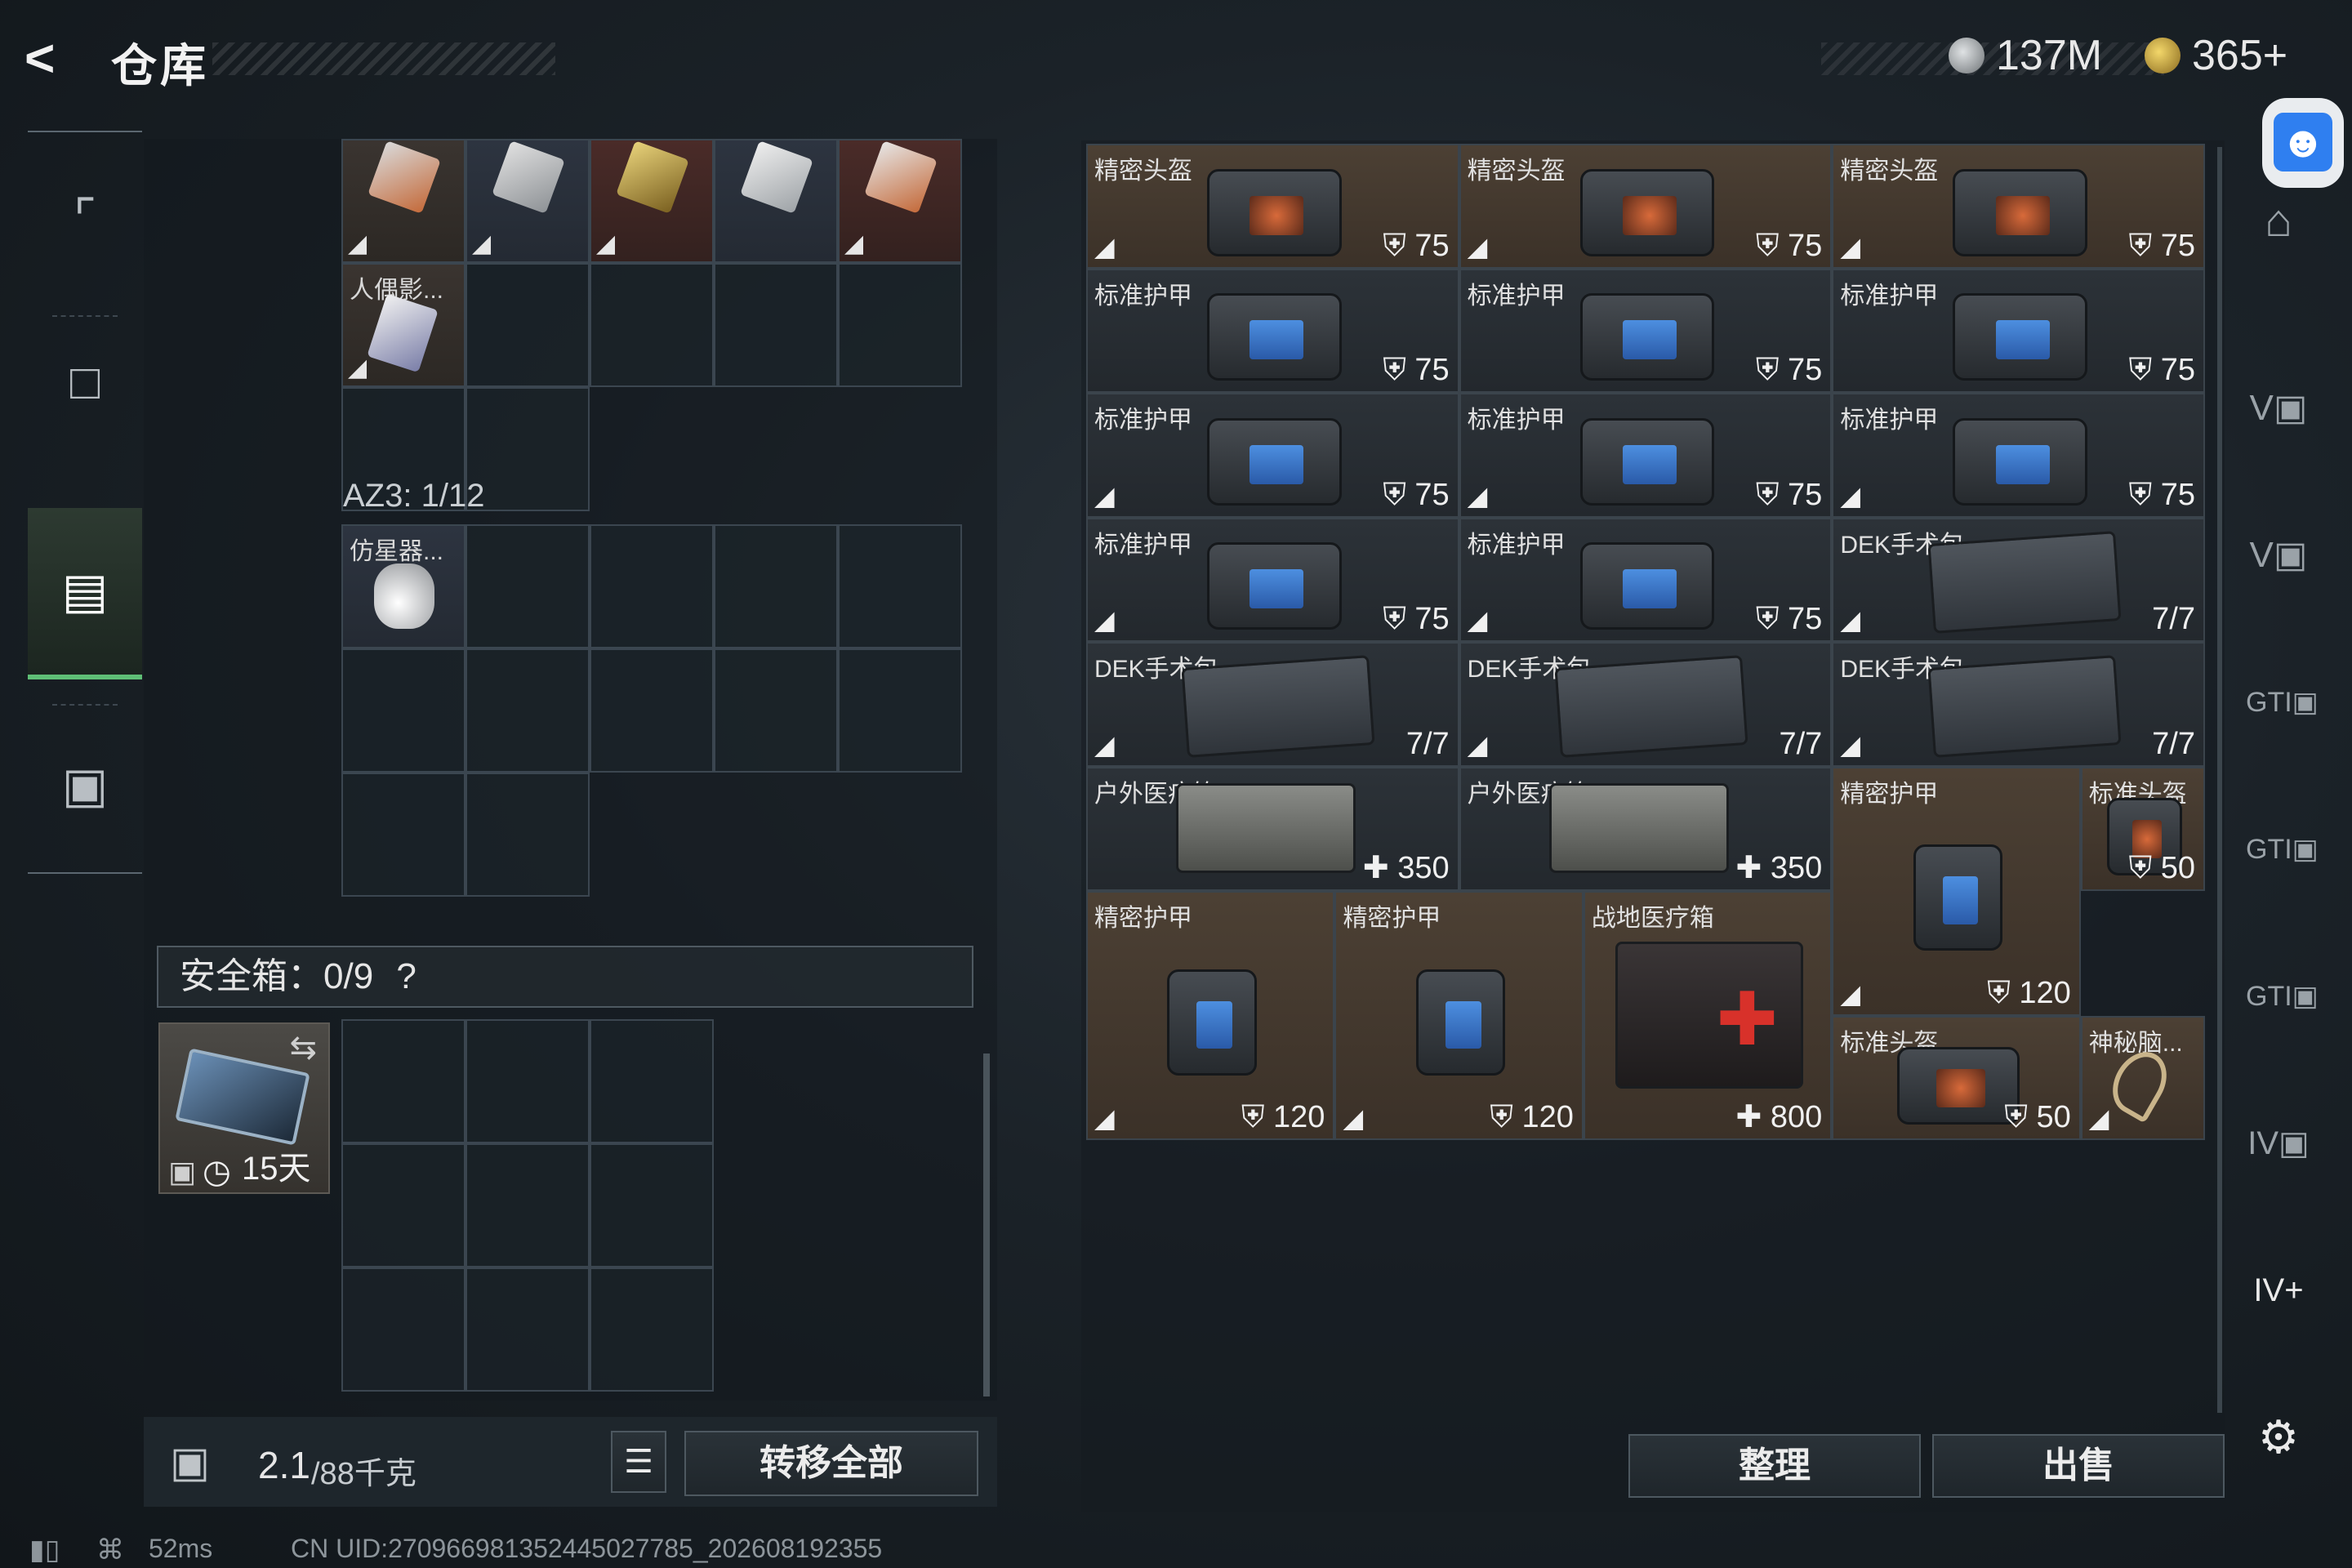  What do you see at coordinates (2278, 1143) in the screenshot?
I see `case-iv-icon: IV▣` at bounding box center [2278, 1143].